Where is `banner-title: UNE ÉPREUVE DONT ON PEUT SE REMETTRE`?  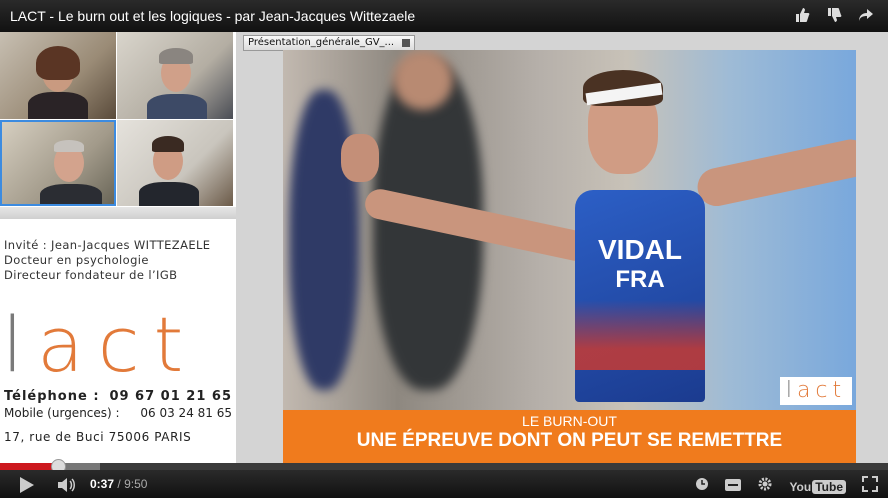
banner-title: UNE ÉPREUVE DONT ON PEUT SE REMETTRE is located at coordinates (569, 440).